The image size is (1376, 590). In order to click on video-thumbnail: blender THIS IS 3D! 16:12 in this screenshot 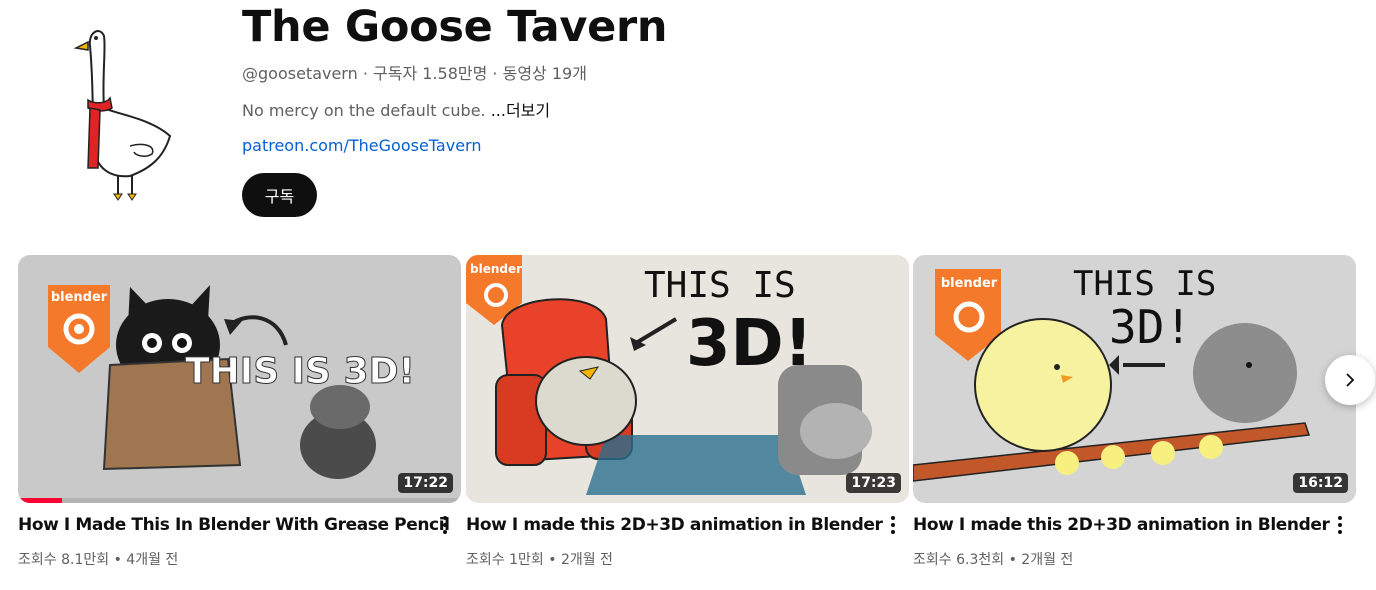, I will do `click(1134, 379)`.